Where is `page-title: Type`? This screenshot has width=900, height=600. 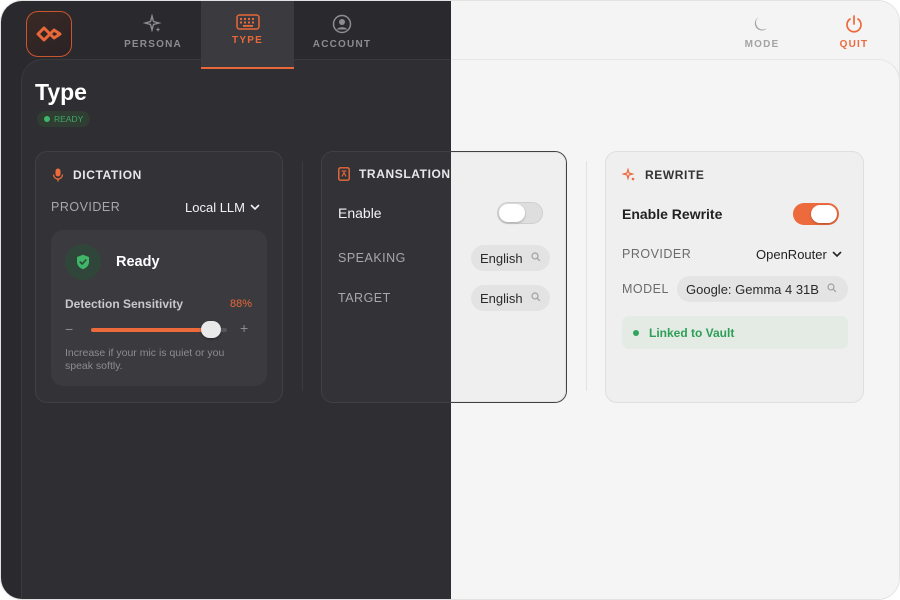
page-title: Type is located at coordinates (61, 92).